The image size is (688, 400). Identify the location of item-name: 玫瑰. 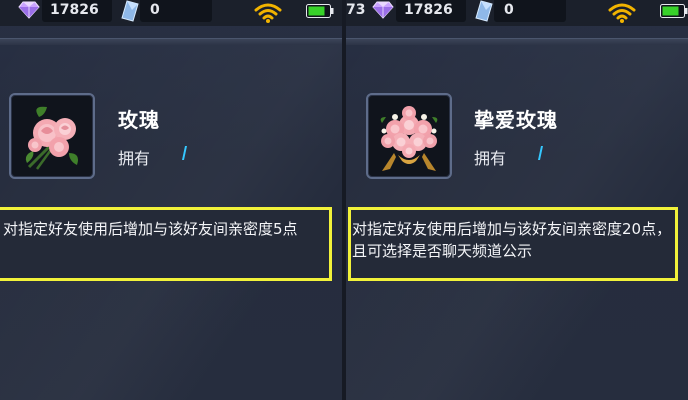
(139, 120).